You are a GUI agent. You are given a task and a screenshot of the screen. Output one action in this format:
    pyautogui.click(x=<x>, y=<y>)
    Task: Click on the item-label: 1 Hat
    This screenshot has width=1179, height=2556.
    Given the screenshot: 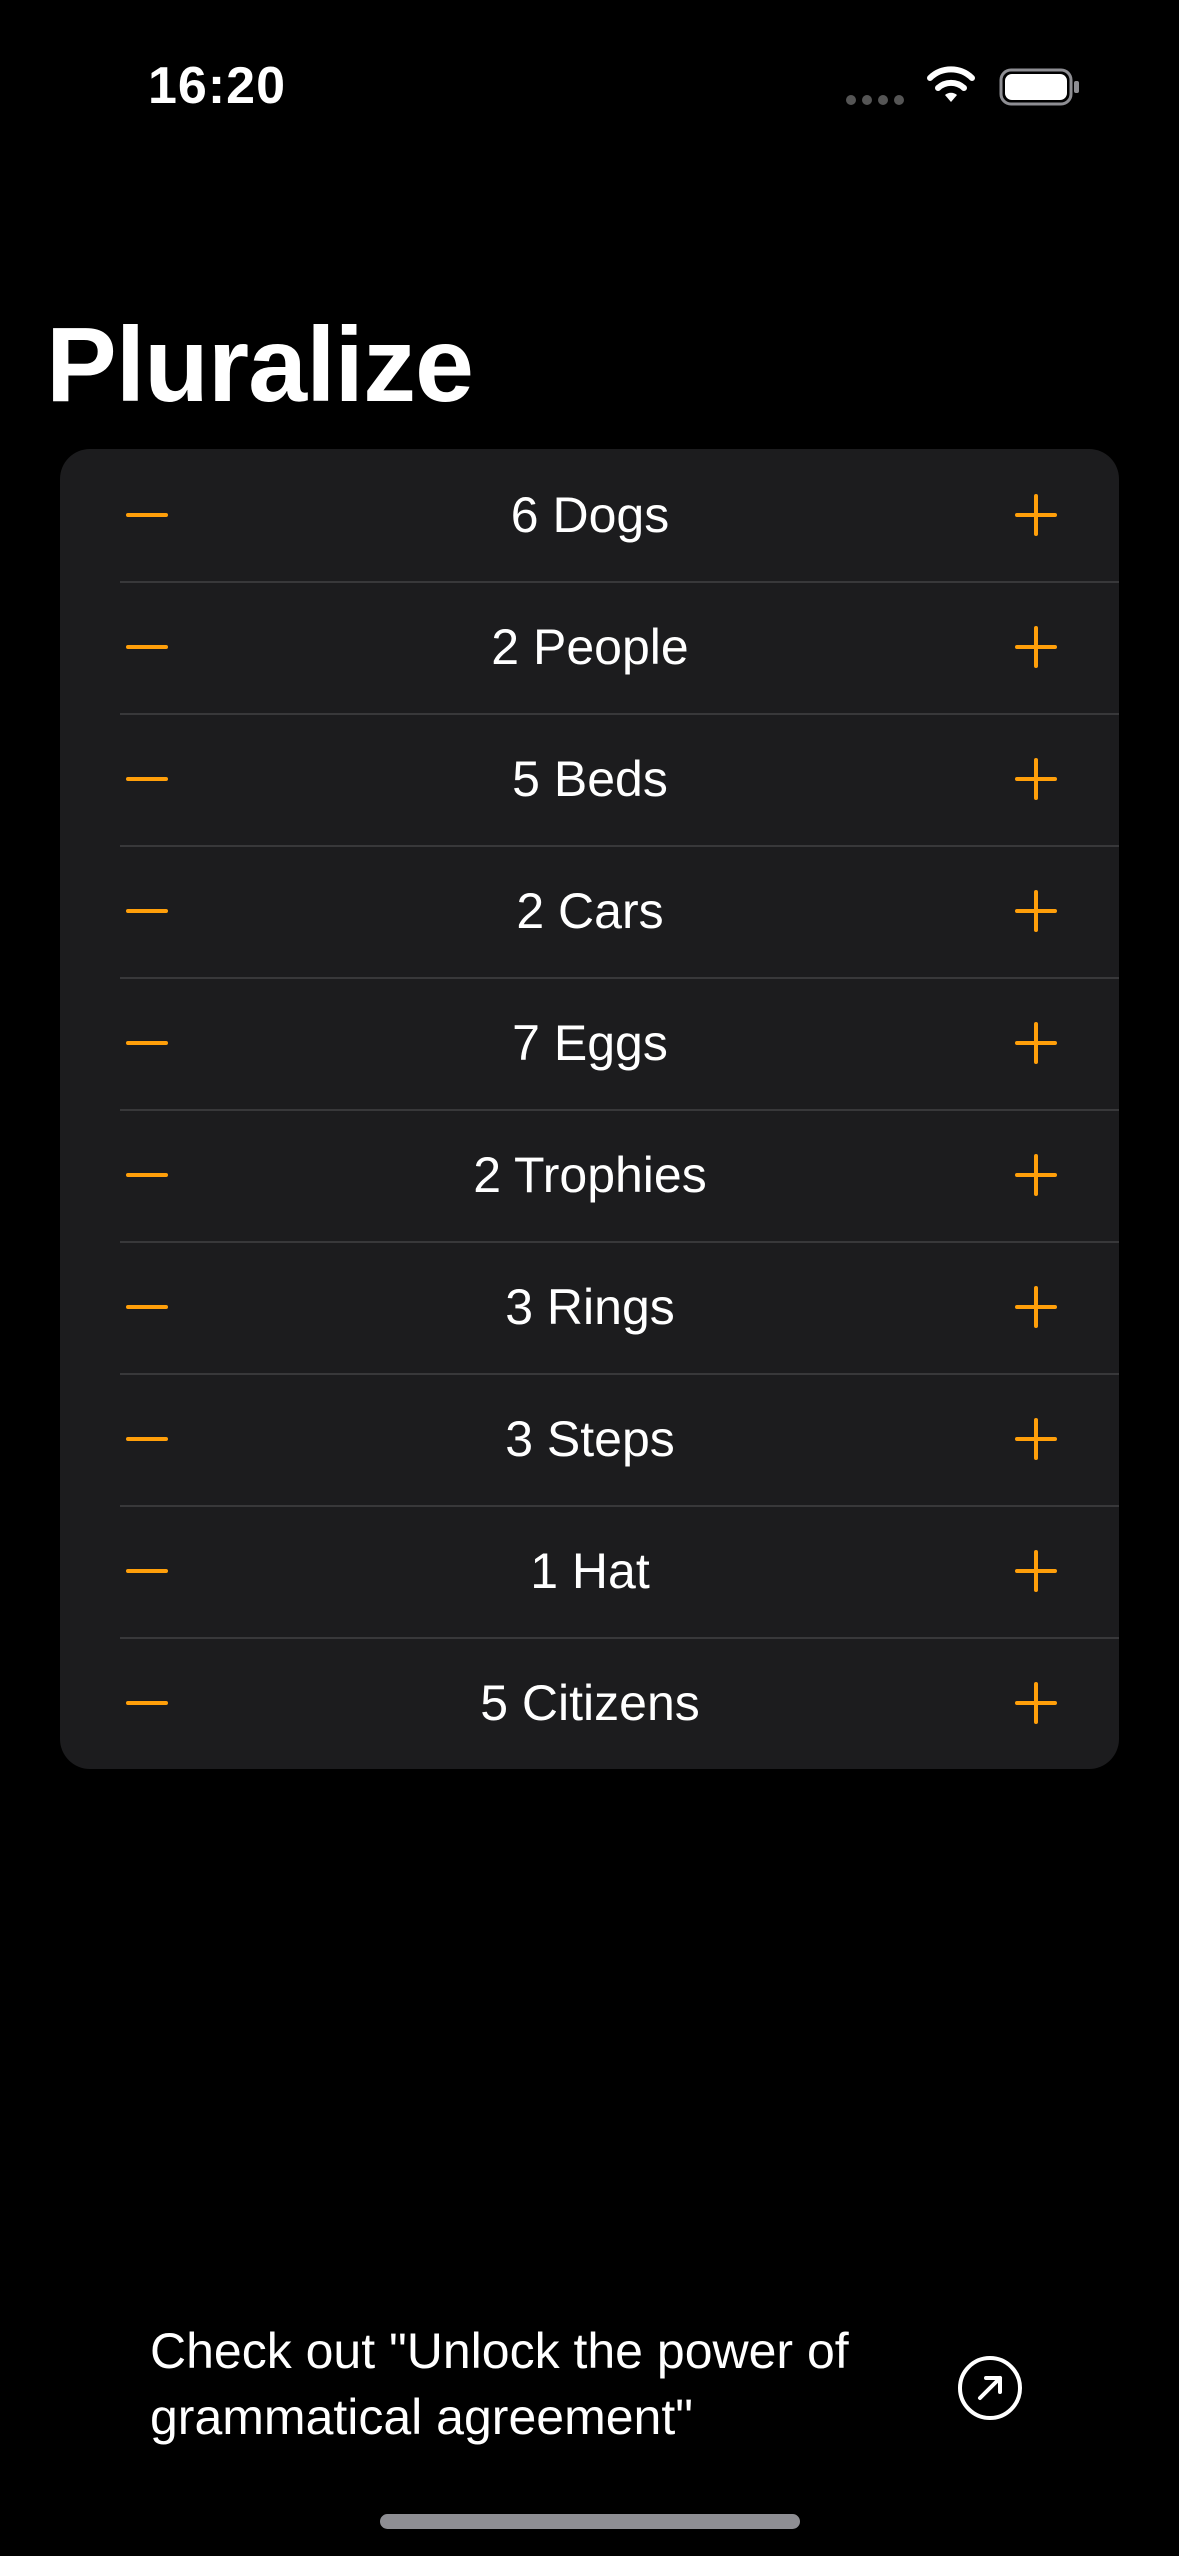 What is the action you would take?
    pyautogui.click(x=590, y=1571)
    